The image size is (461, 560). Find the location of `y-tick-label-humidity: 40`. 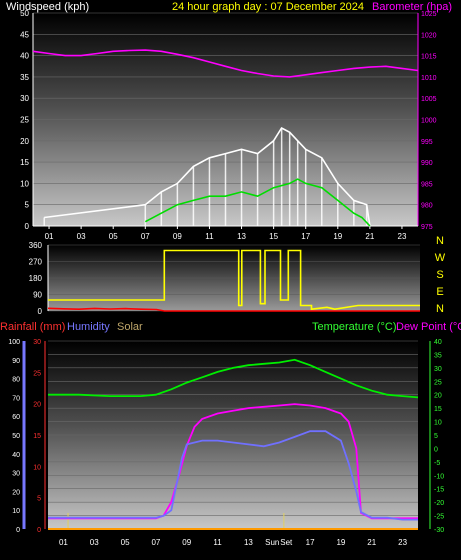

y-tick-label-humidity: 40 is located at coordinates (16, 455).